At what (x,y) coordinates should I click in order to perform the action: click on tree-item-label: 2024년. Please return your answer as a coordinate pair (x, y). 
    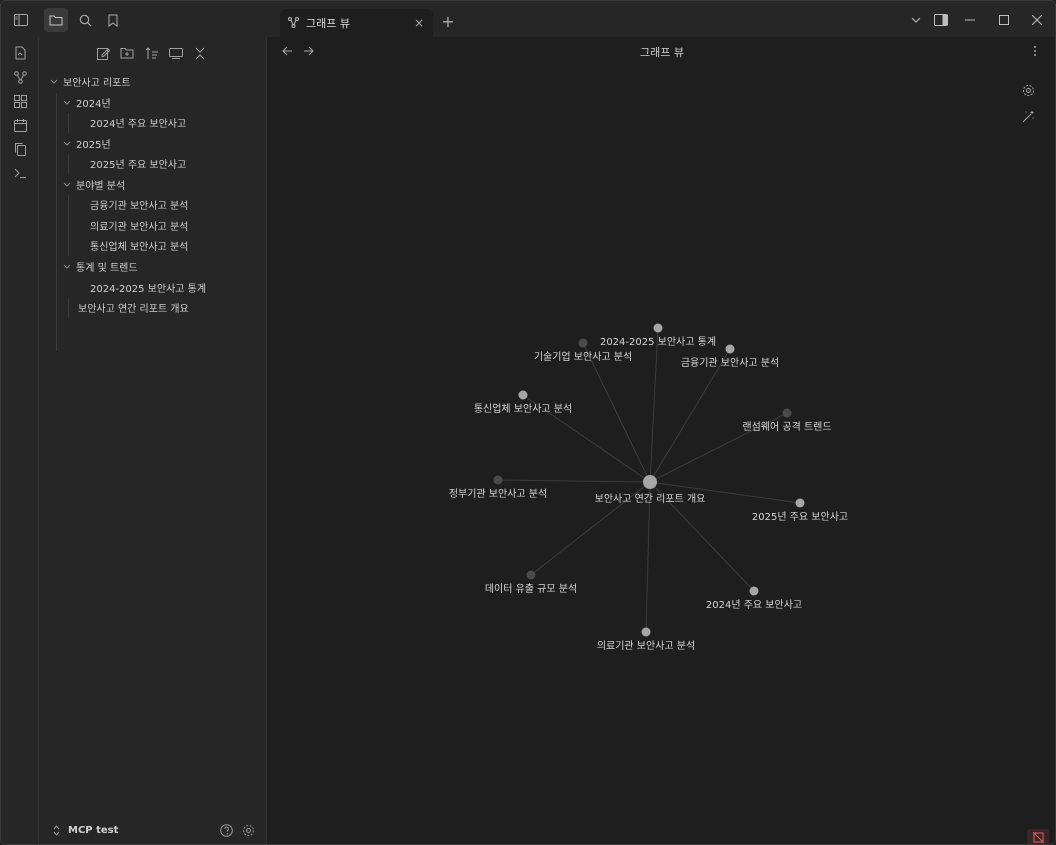
    Looking at the image, I should click on (93, 104).